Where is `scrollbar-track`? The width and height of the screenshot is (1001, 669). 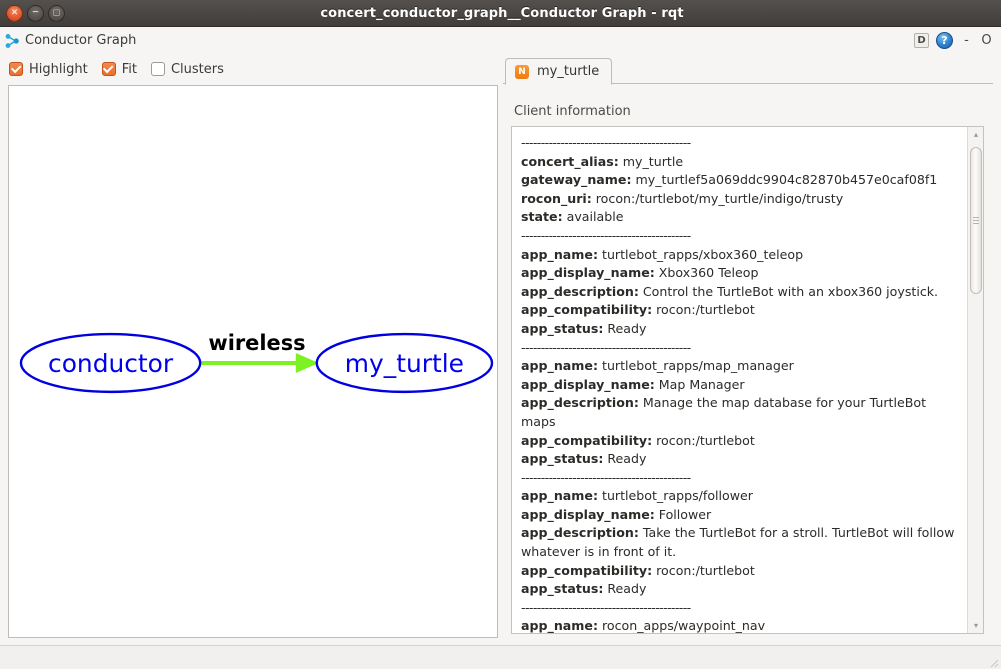
scrollbar-track is located at coordinates (976, 380).